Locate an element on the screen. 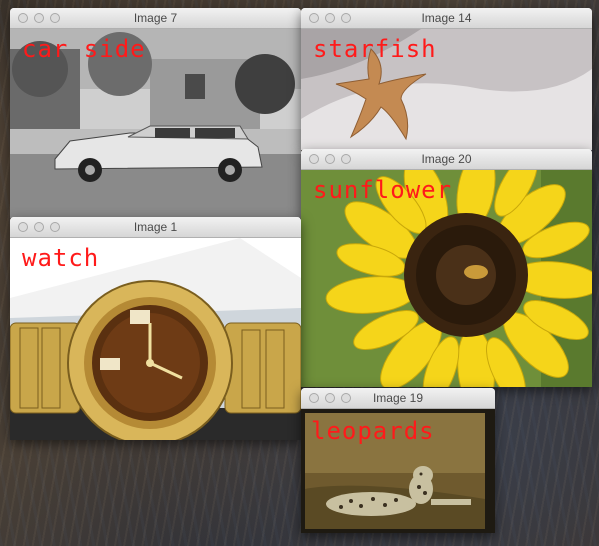  window-titlebar: Image 7 is located at coordinates (155, 18).